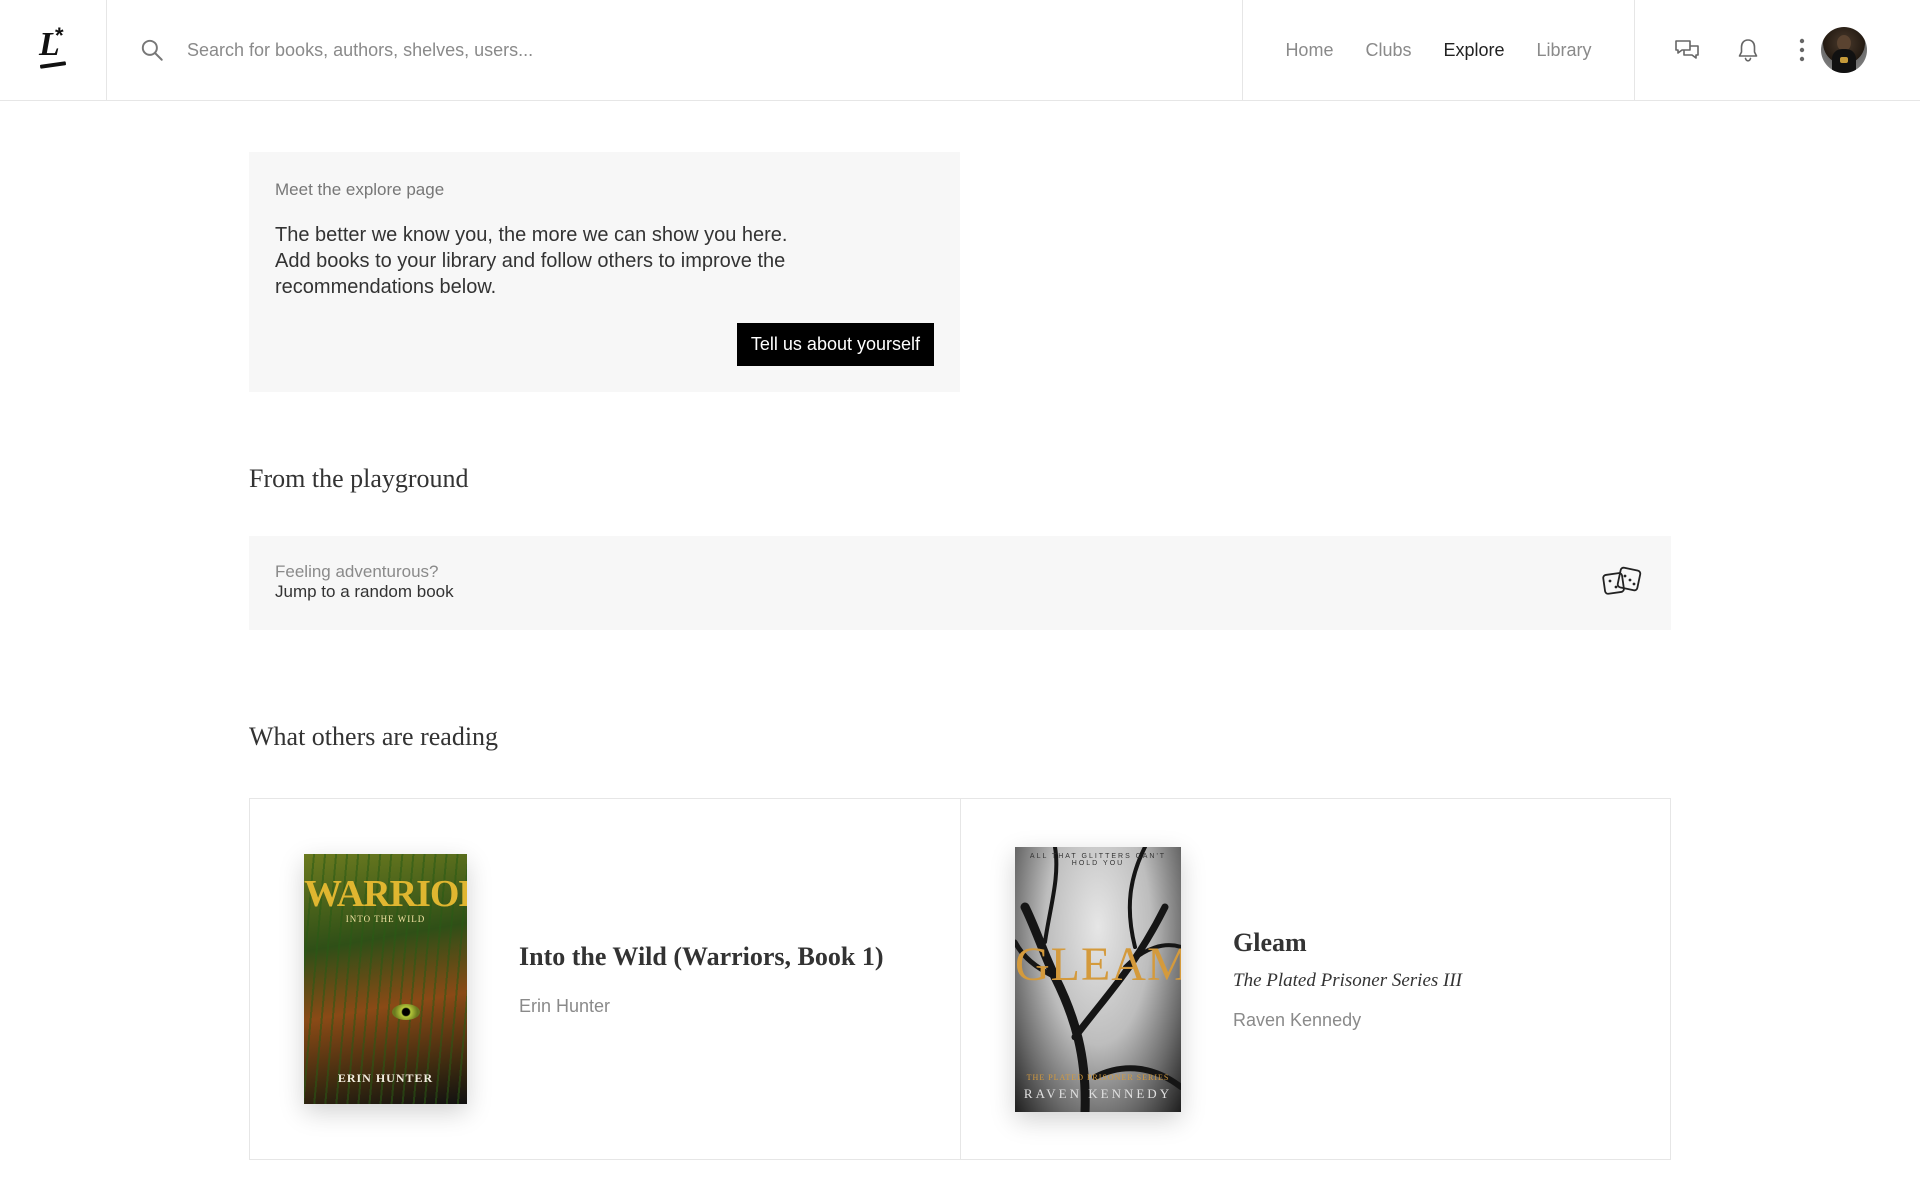 The width and height of the screenshot is (1920, 1200). I want to click on reading-heading: What others are reading, so click(374, 736).